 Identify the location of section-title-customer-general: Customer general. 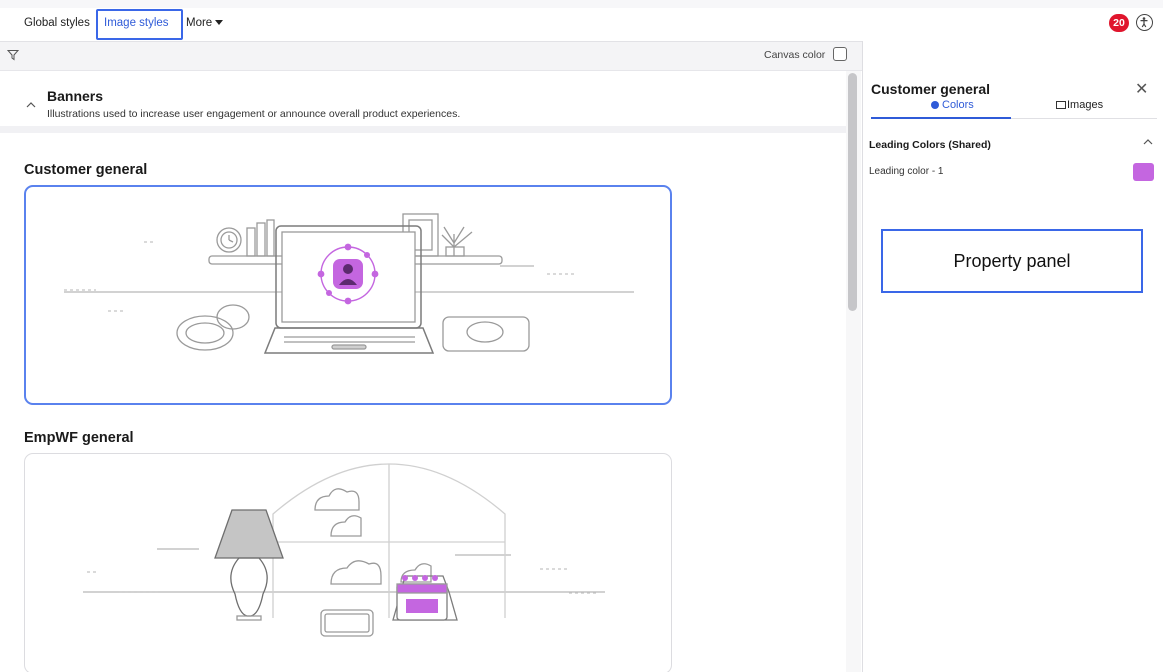
(86, 170).